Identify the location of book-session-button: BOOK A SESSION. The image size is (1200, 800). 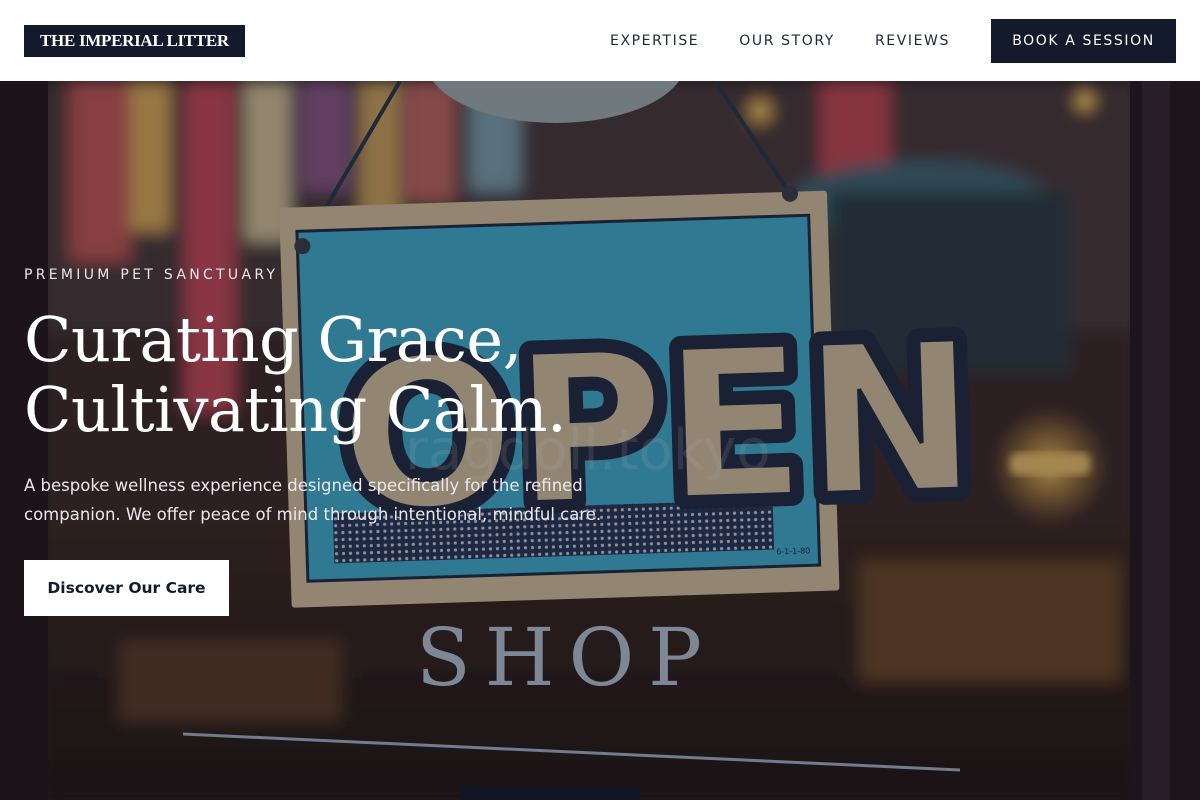
(1083, 40).